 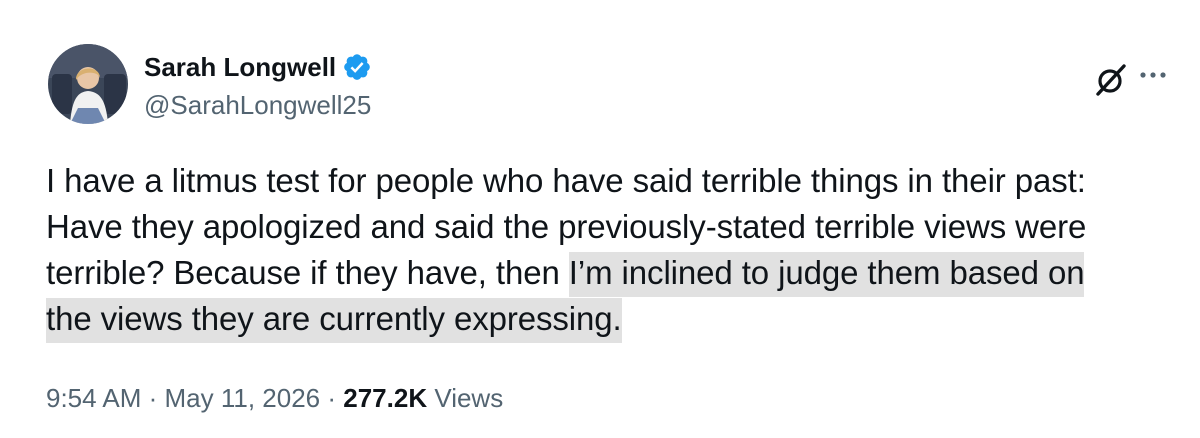 I want to click on views-count: 277.2K, so click(x=385, y=398).